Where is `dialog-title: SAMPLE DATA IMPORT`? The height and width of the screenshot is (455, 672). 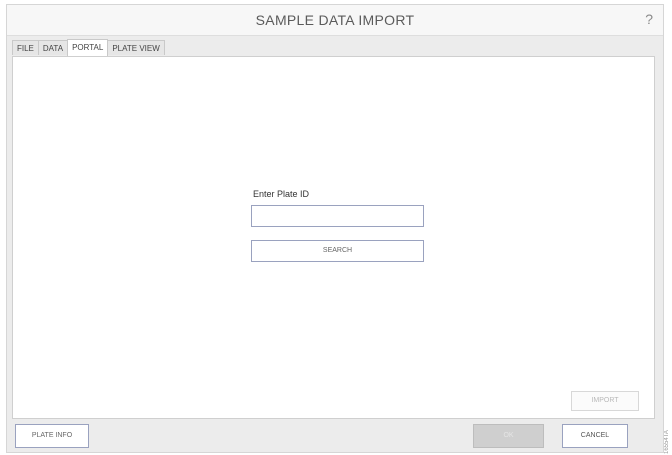 dialog-title: SAMPLE DATA IMPORT is located at coordinates (335, 20).